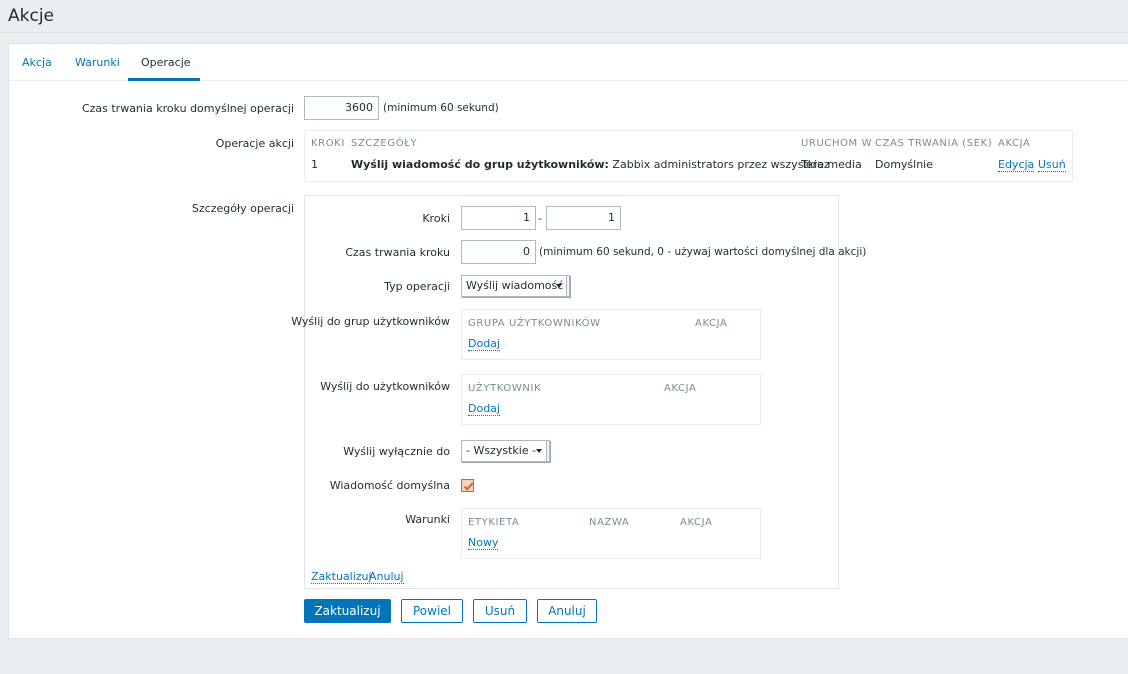 The image size is (1128, 674). I want to click on active-tab-indicator, so click(164, 79).